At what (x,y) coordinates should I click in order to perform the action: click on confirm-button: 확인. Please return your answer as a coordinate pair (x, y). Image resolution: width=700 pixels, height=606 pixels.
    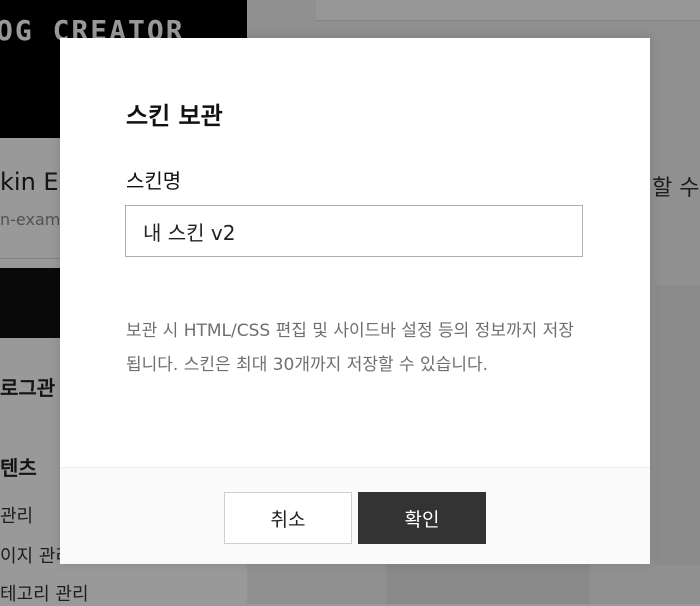
    Looking at the image, I should click on (422, 518).